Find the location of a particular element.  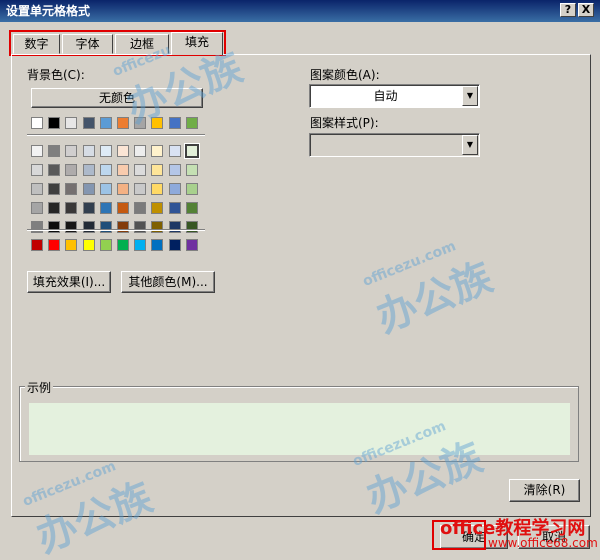

pattern-color-select: 自动 ▼ is located at coordinates (394, 96).